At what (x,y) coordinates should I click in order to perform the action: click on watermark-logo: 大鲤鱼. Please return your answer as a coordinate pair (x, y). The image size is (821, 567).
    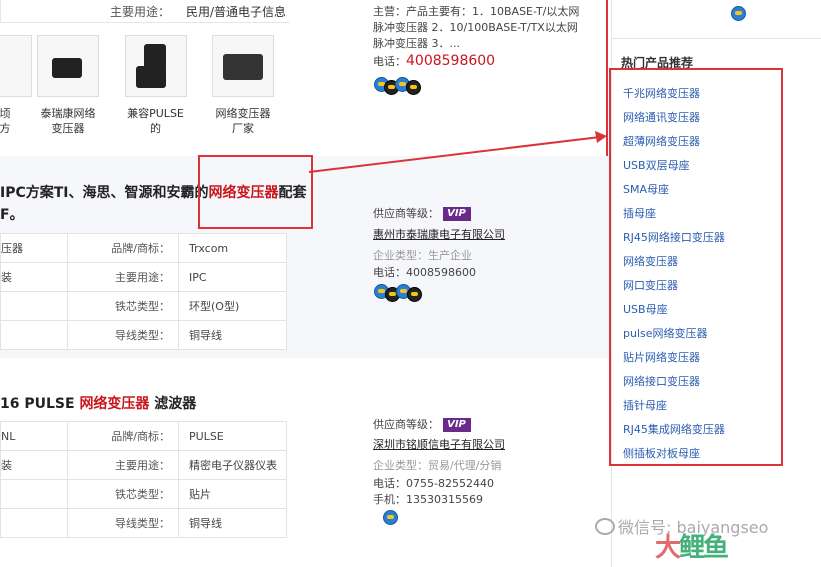
    Looking at the image, I should click on (692, 545).